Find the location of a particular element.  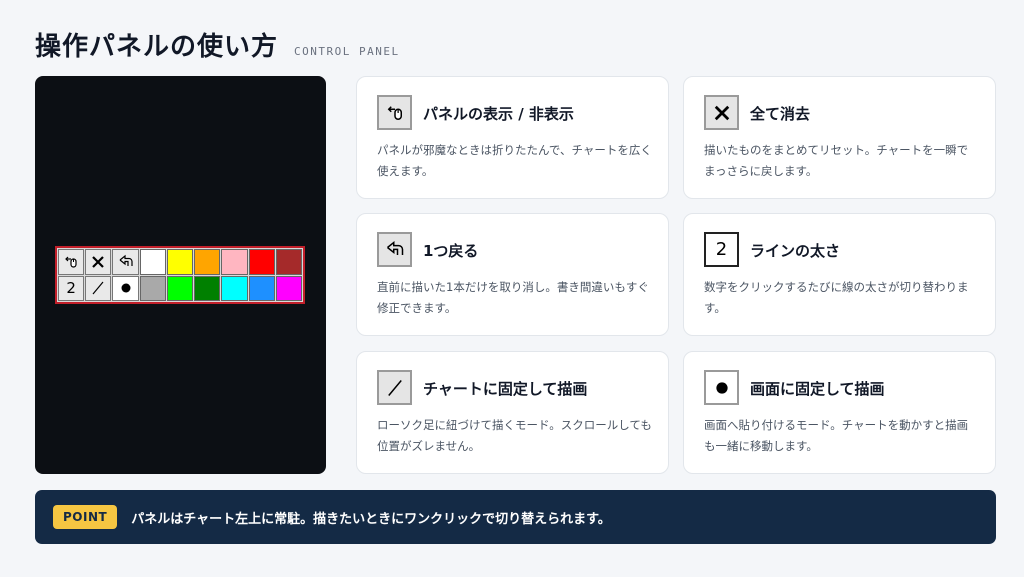

card-description: 数字をクリックするたびに線の太さが切り替わります。 is located at coordinates (836, 297).